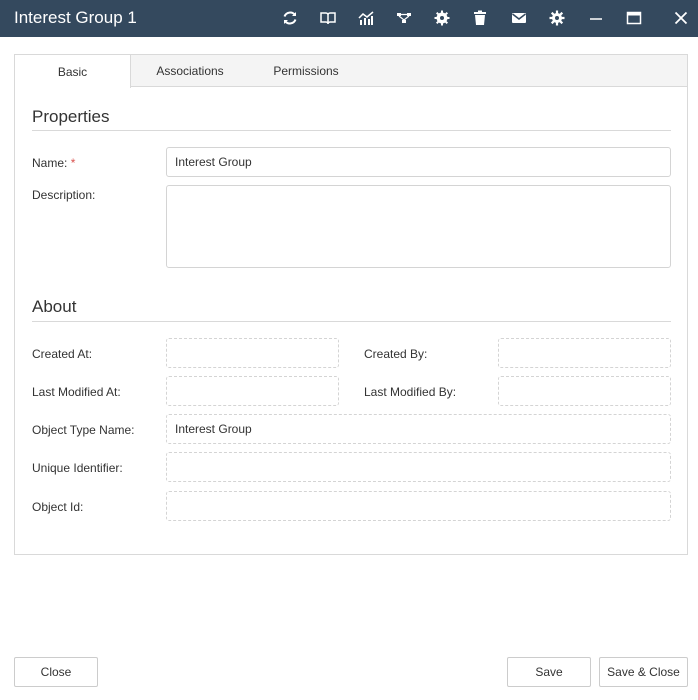 The image size is (698, 700). I want to click on created-at-field, so click(252, 353).